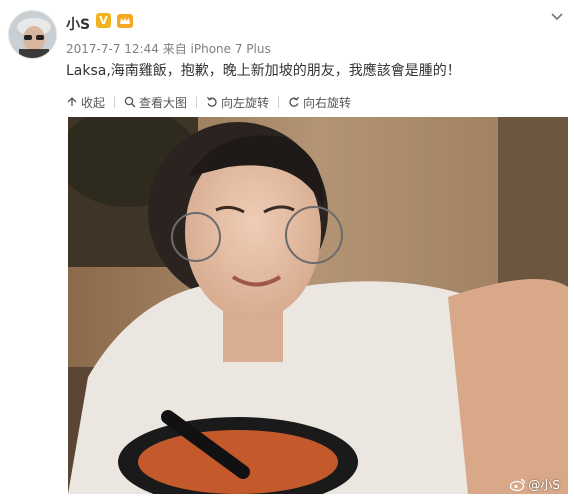  Describe the element at coordinates (327, 102) in the screenshot. I see `rotate-right-label: 向右旋转` at that location.